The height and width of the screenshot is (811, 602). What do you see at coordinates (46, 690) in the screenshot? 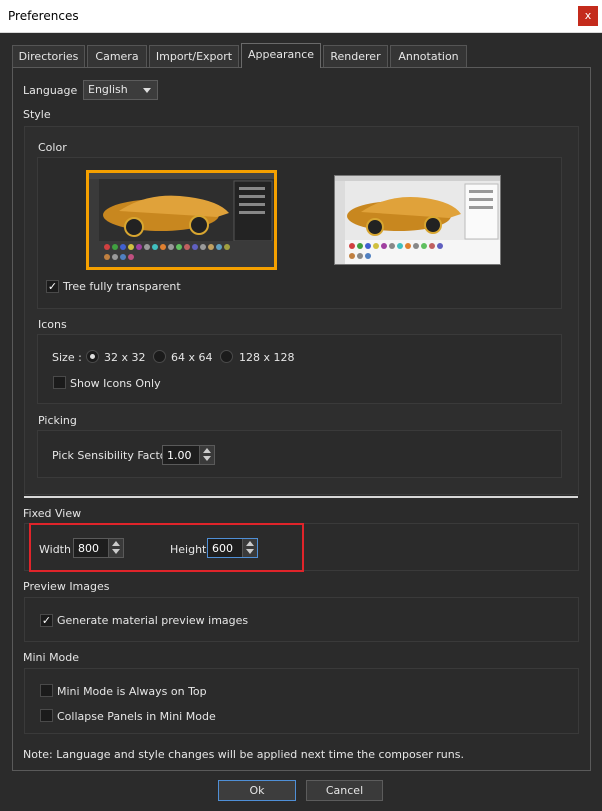
I see `always-on-top-checkbox` at bounding box center [46, 690].